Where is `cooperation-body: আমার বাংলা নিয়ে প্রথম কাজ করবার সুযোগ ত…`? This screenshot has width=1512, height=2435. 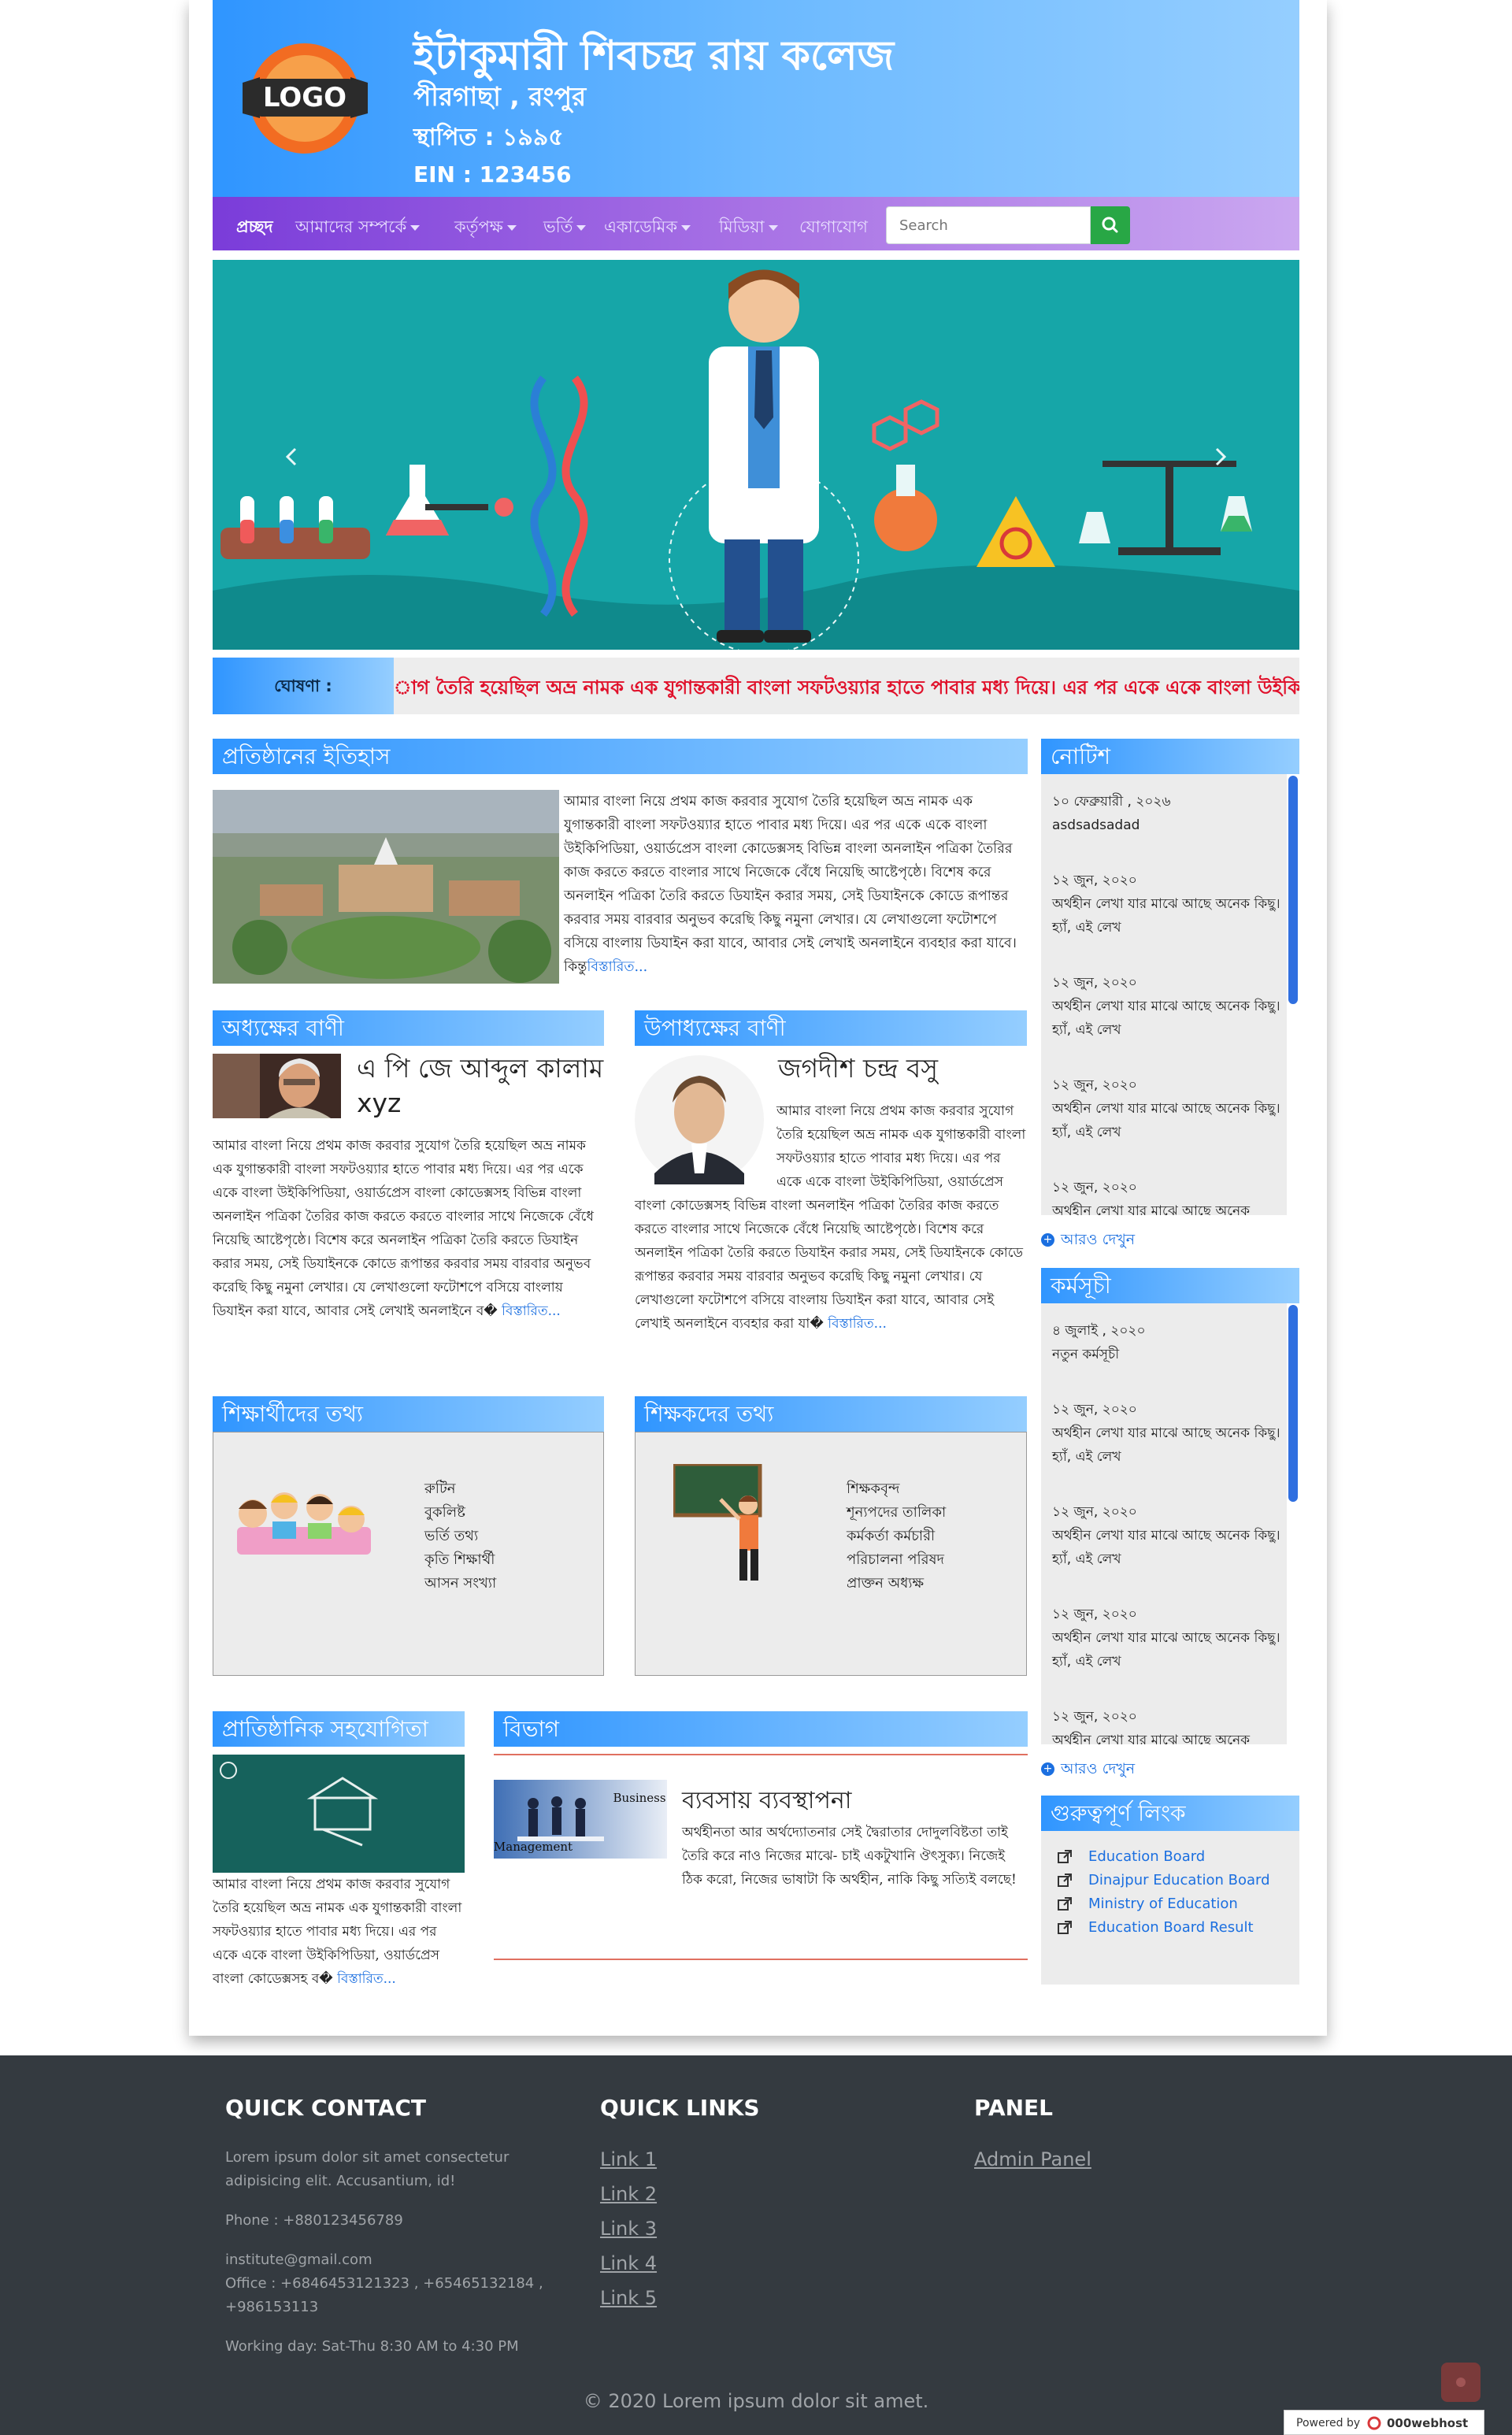 cooperation-body: আমার বাংলা নিয়ে প্রথম কাজ করবার সুযোগ ত… is located at coordinates (337, 1932).